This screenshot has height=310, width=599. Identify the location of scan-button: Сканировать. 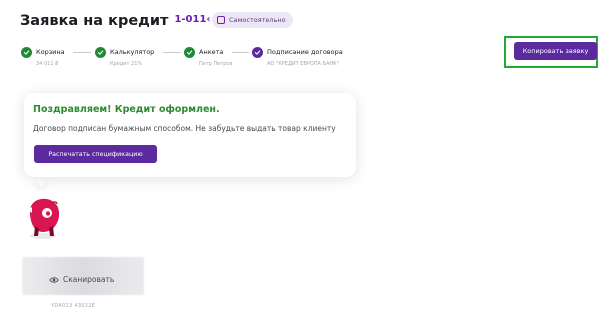
(81, 279).